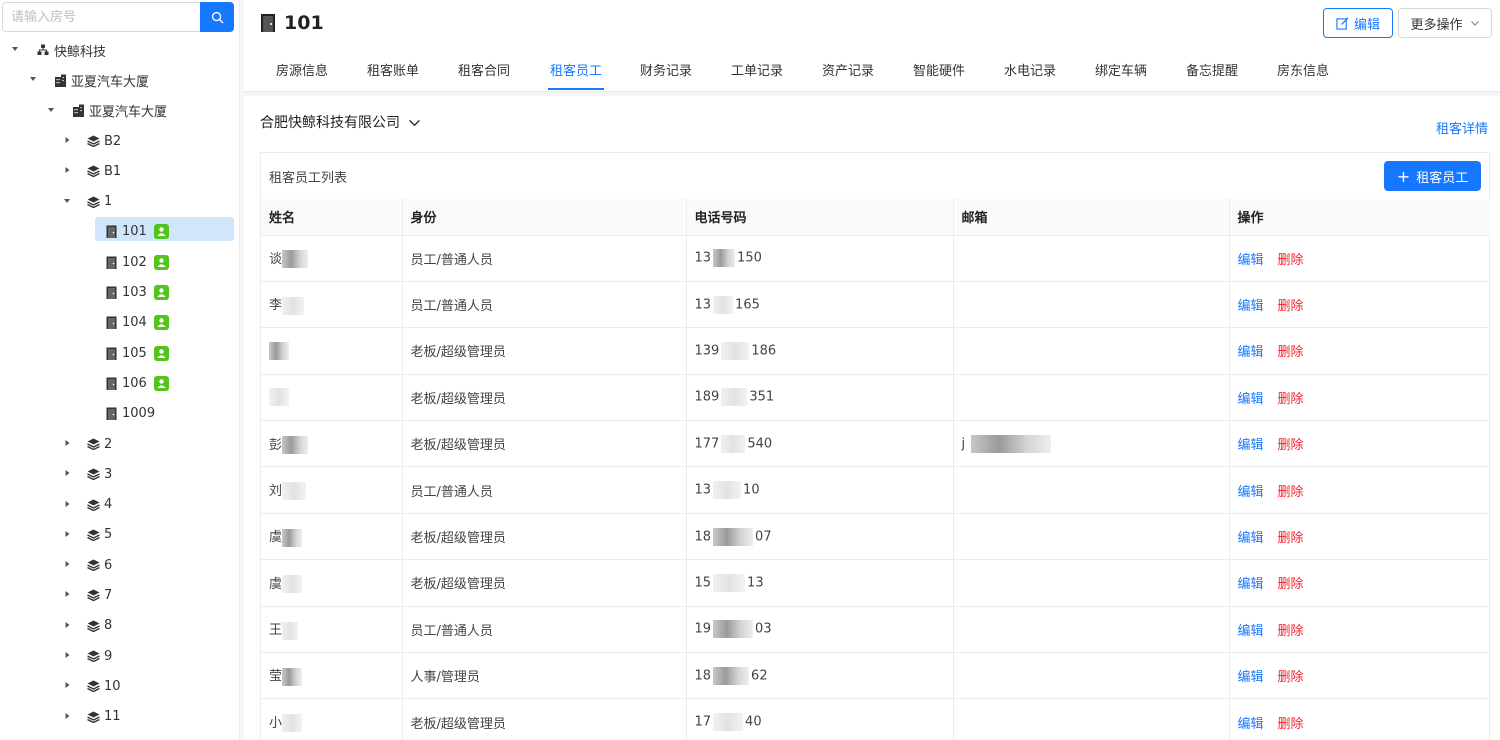 This screenshot has width=1500, height=740. I want to click on tree-node-floor: 7, so click(120, 595).